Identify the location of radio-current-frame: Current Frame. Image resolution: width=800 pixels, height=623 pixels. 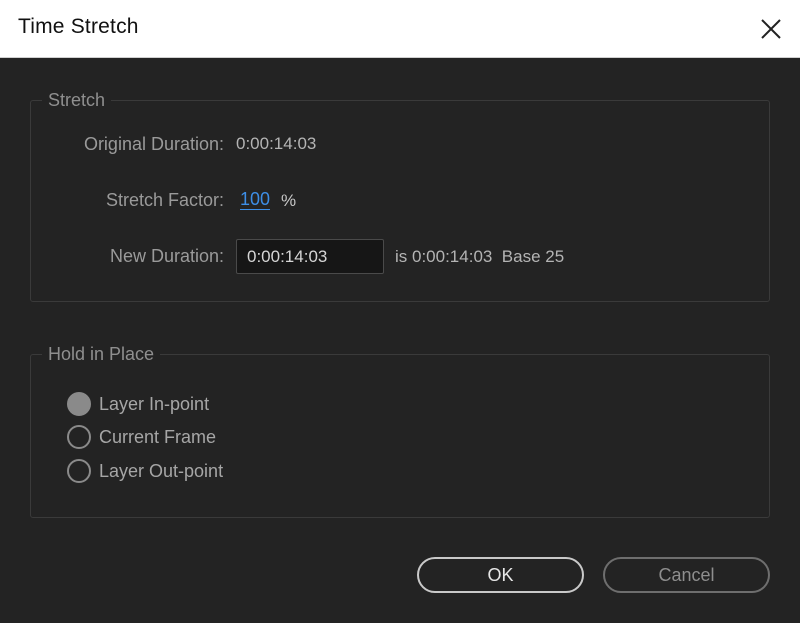
(141, 437).